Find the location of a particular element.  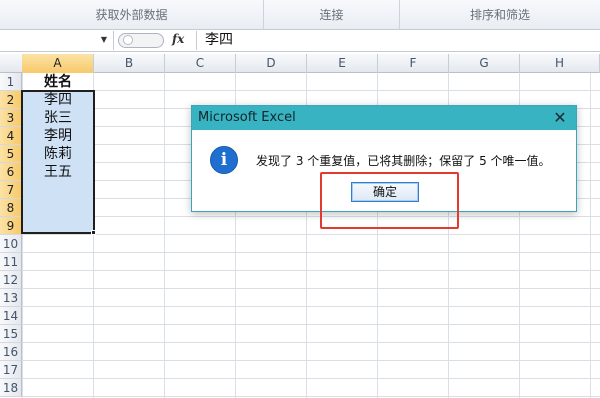

toggle-knob-icon is located at coordinates (128, 40).